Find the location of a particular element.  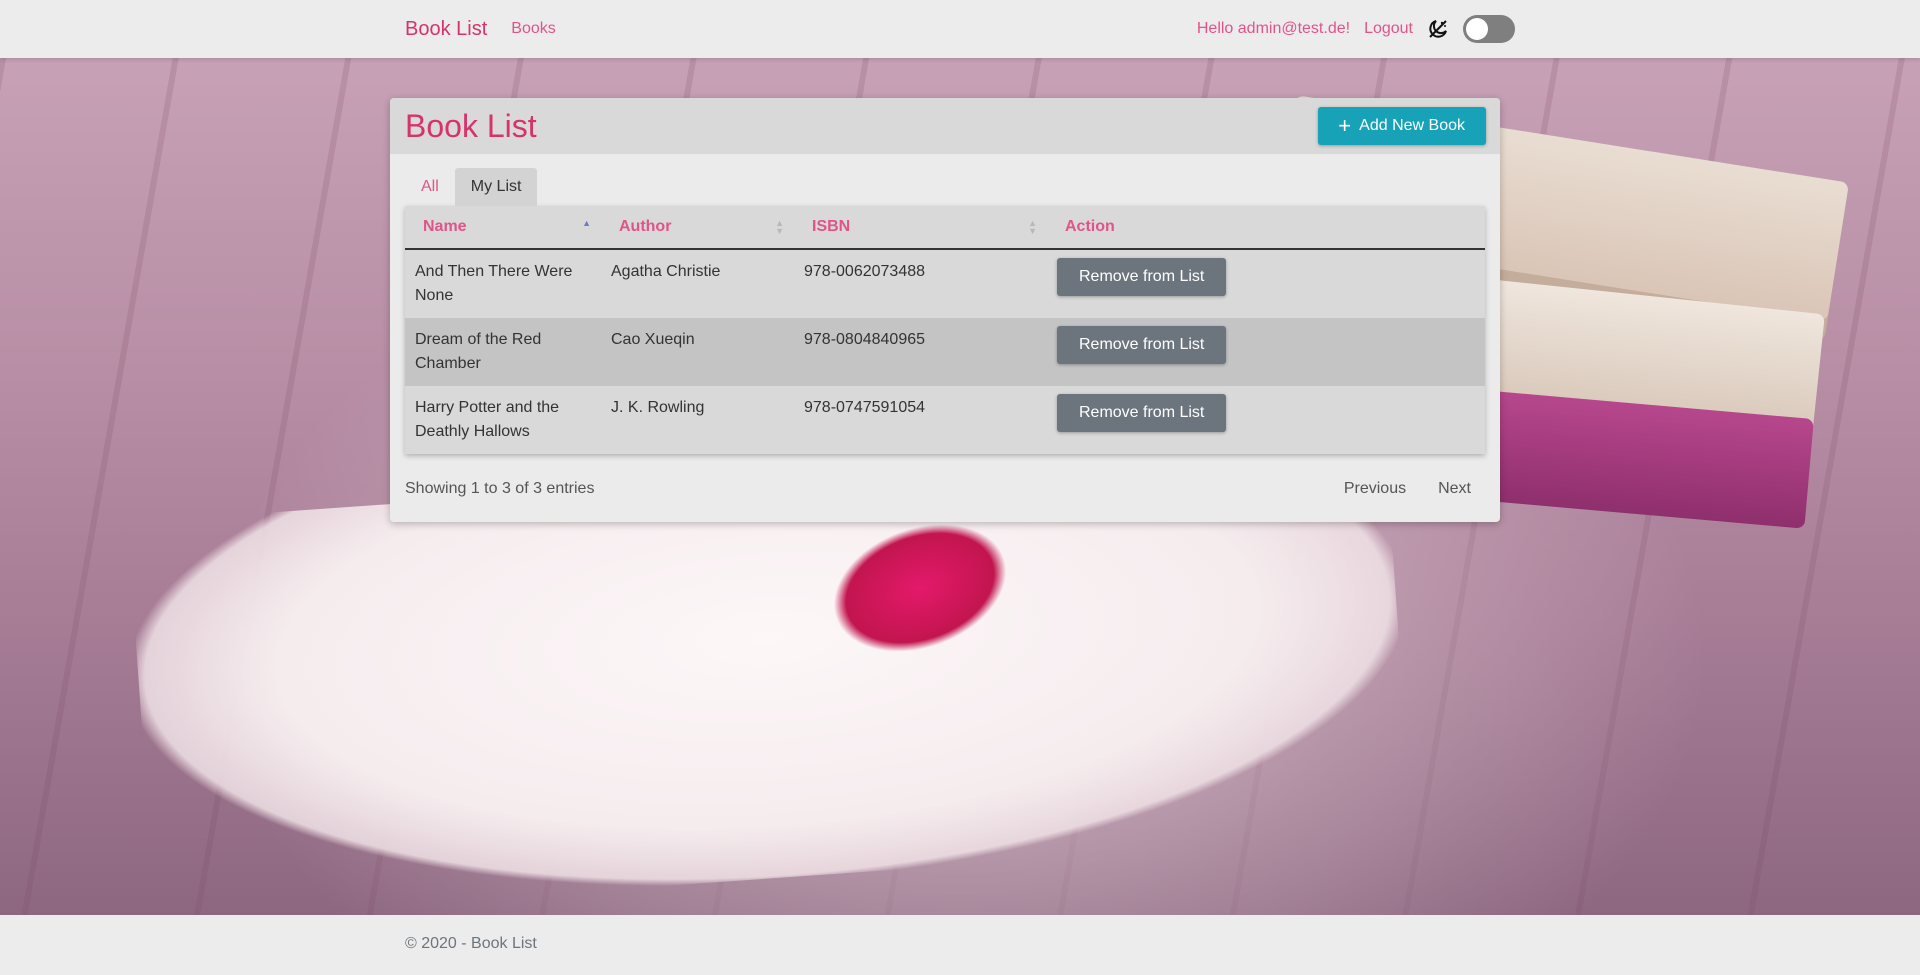

pagination: Previous Next is located at coordinates (1407, 489).